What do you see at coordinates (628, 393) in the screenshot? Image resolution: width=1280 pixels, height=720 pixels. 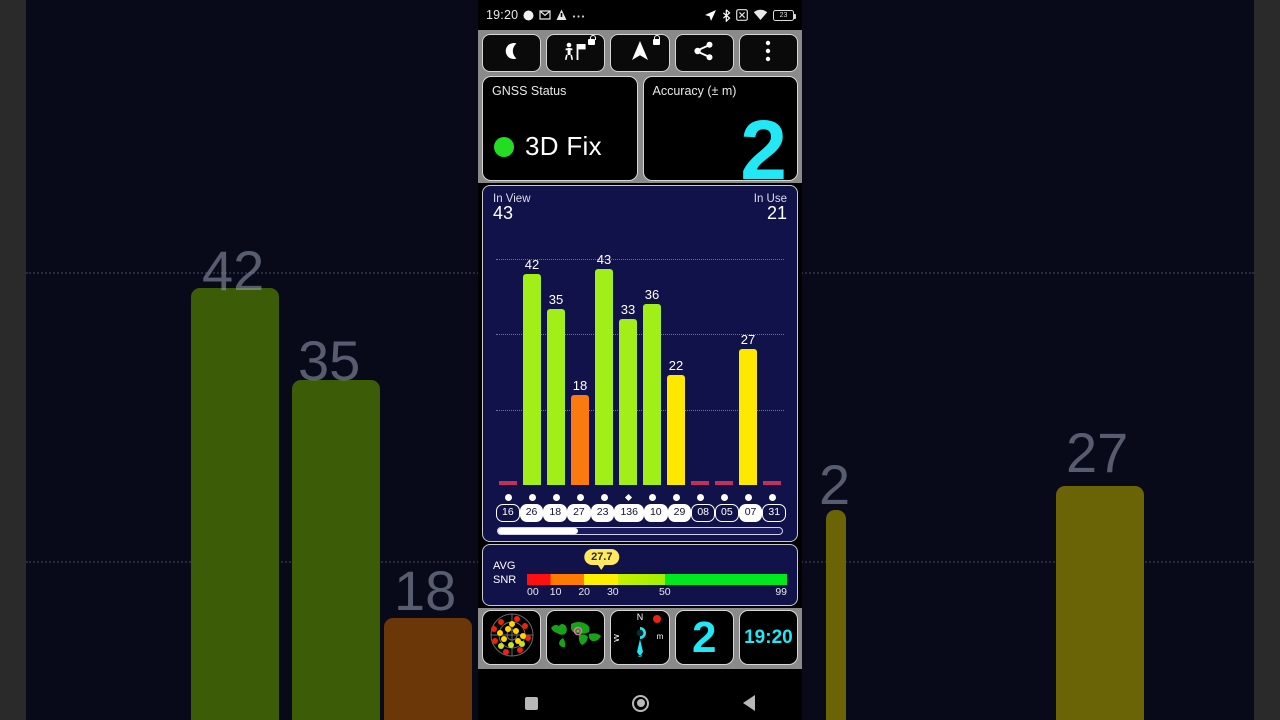 I see `satellite-bar: 33` at bounding box center [628, 393].